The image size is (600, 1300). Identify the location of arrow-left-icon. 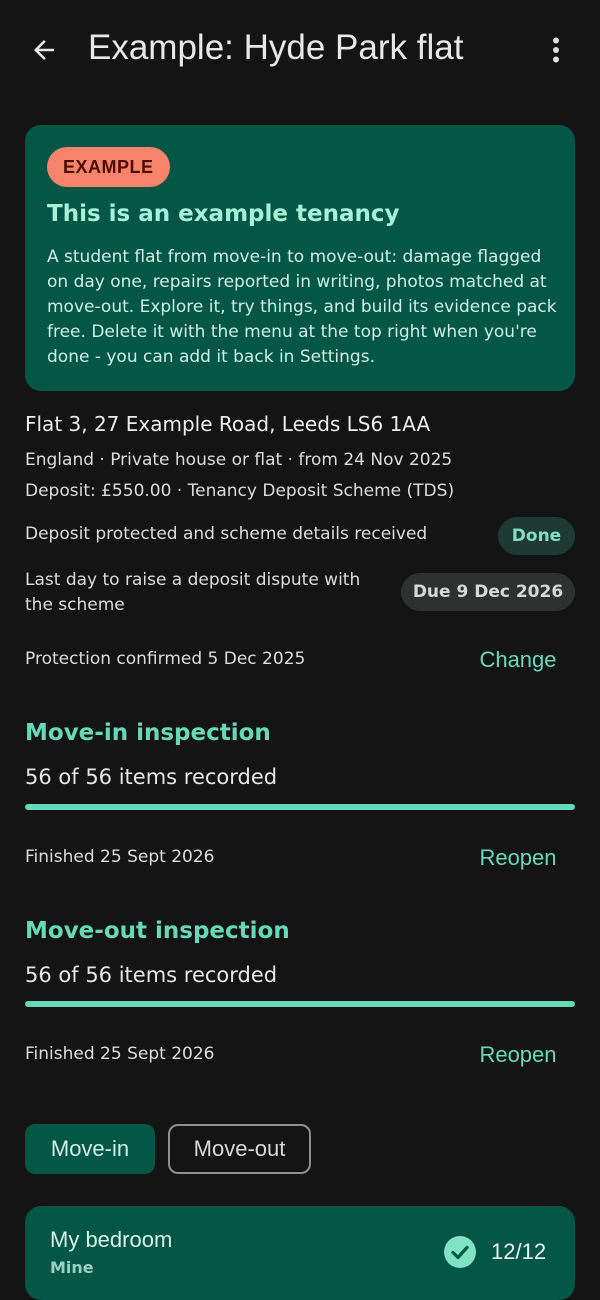
(44, 50).